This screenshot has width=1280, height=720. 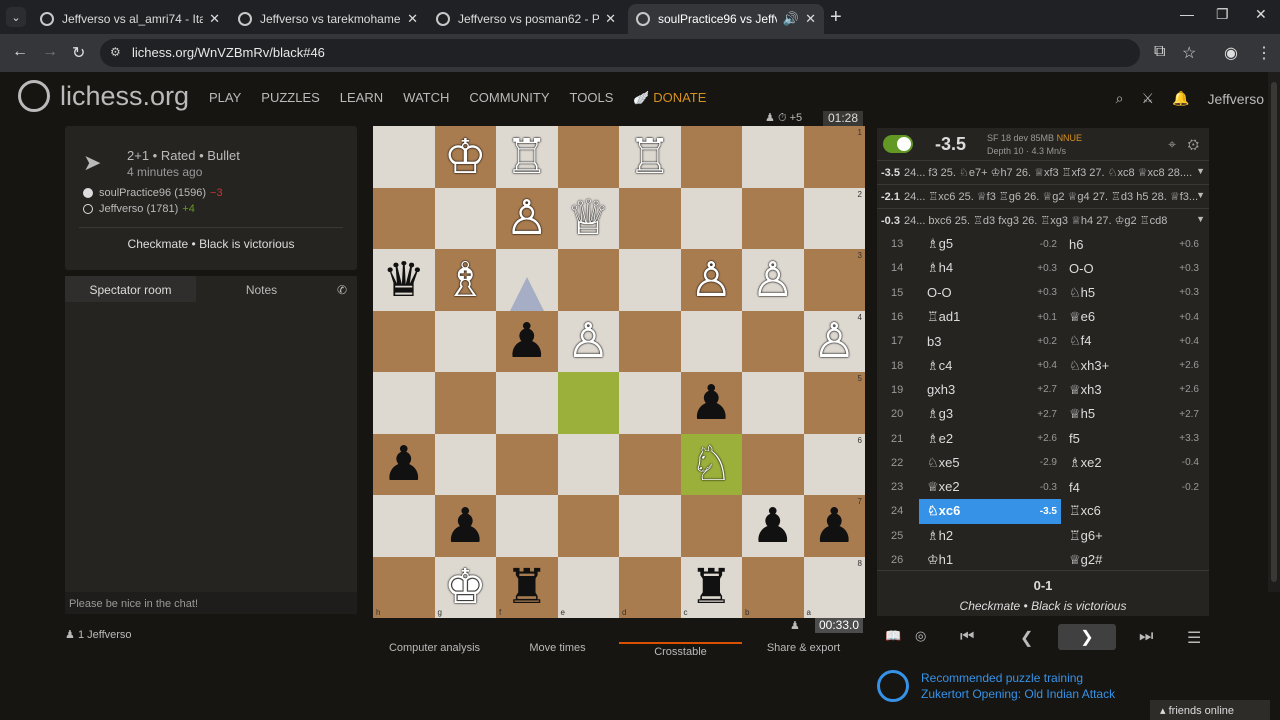 I want to click on engine-toggle, so click(x=898, y=144).